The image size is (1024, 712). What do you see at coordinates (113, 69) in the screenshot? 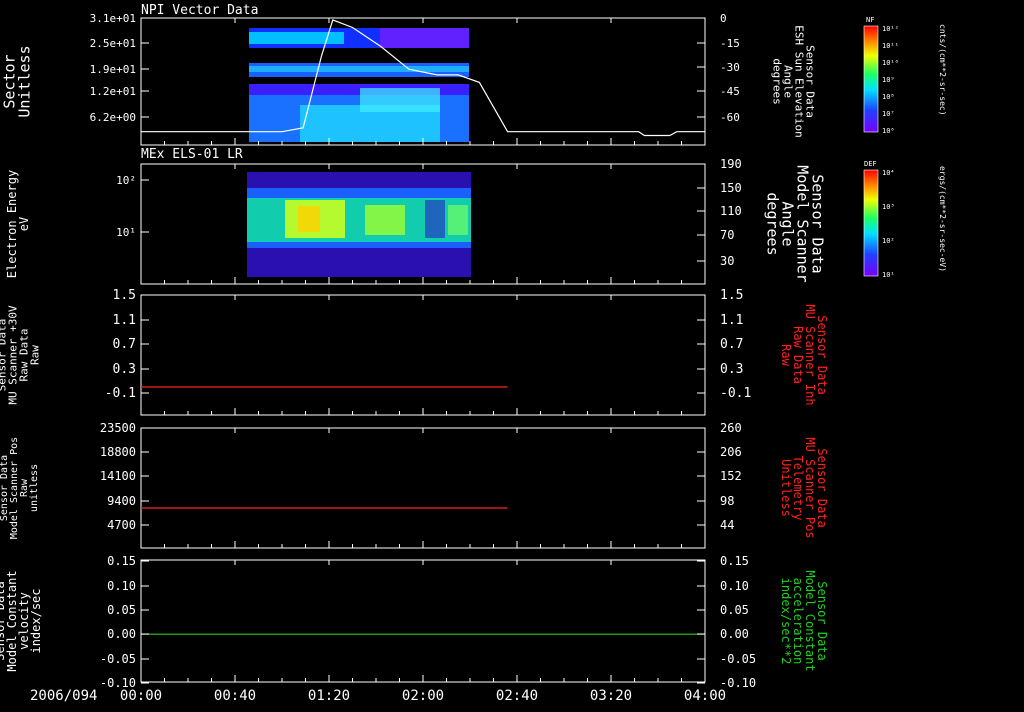
I see `npi-left-tick-label: 1.9e+01` at bounding box center [113, 69].